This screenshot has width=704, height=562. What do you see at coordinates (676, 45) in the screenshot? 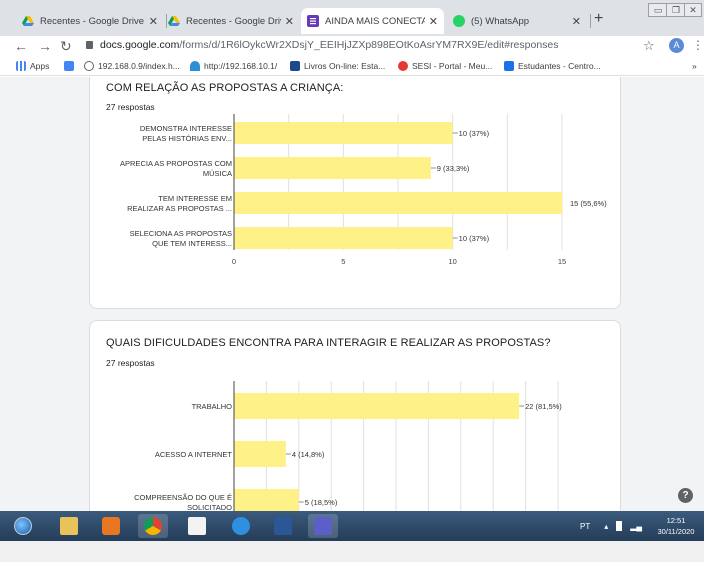
I see `profile-avatar: A` at bounding box center [676, 45].